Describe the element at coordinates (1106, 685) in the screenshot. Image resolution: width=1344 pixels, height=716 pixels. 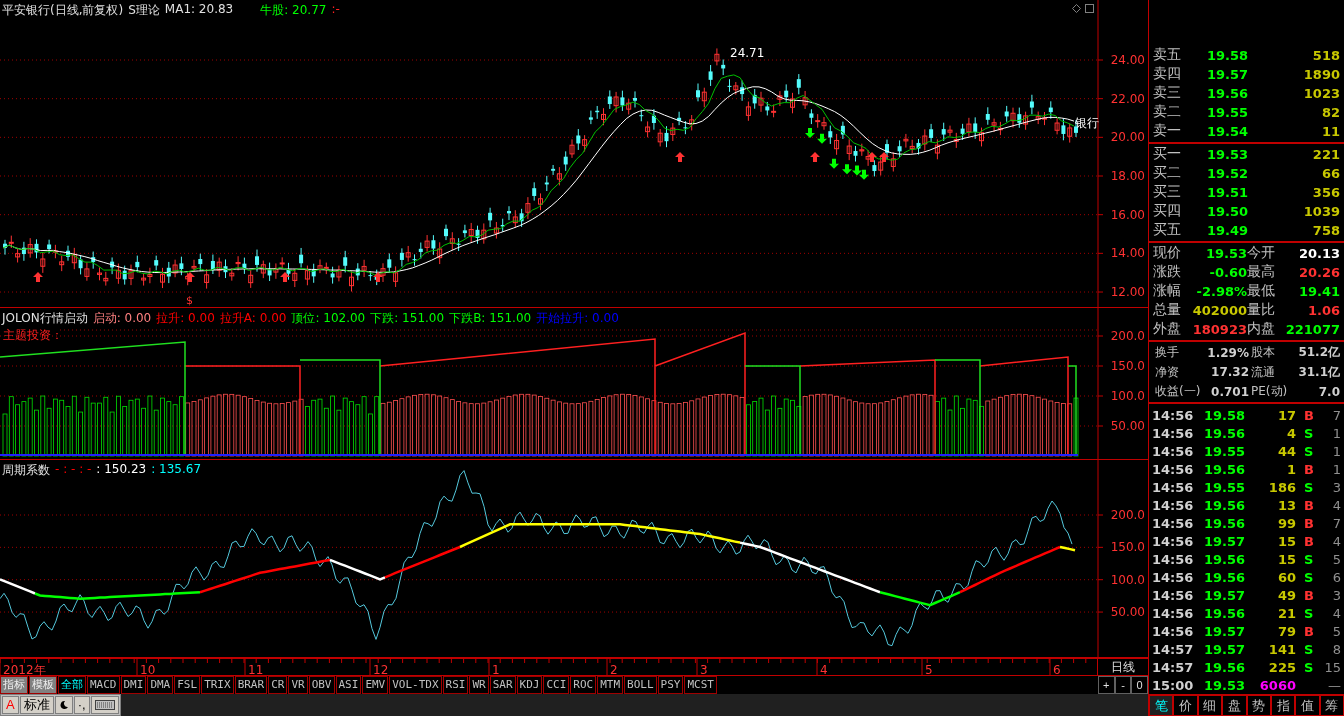
I see `zoom-button: +` at that location.